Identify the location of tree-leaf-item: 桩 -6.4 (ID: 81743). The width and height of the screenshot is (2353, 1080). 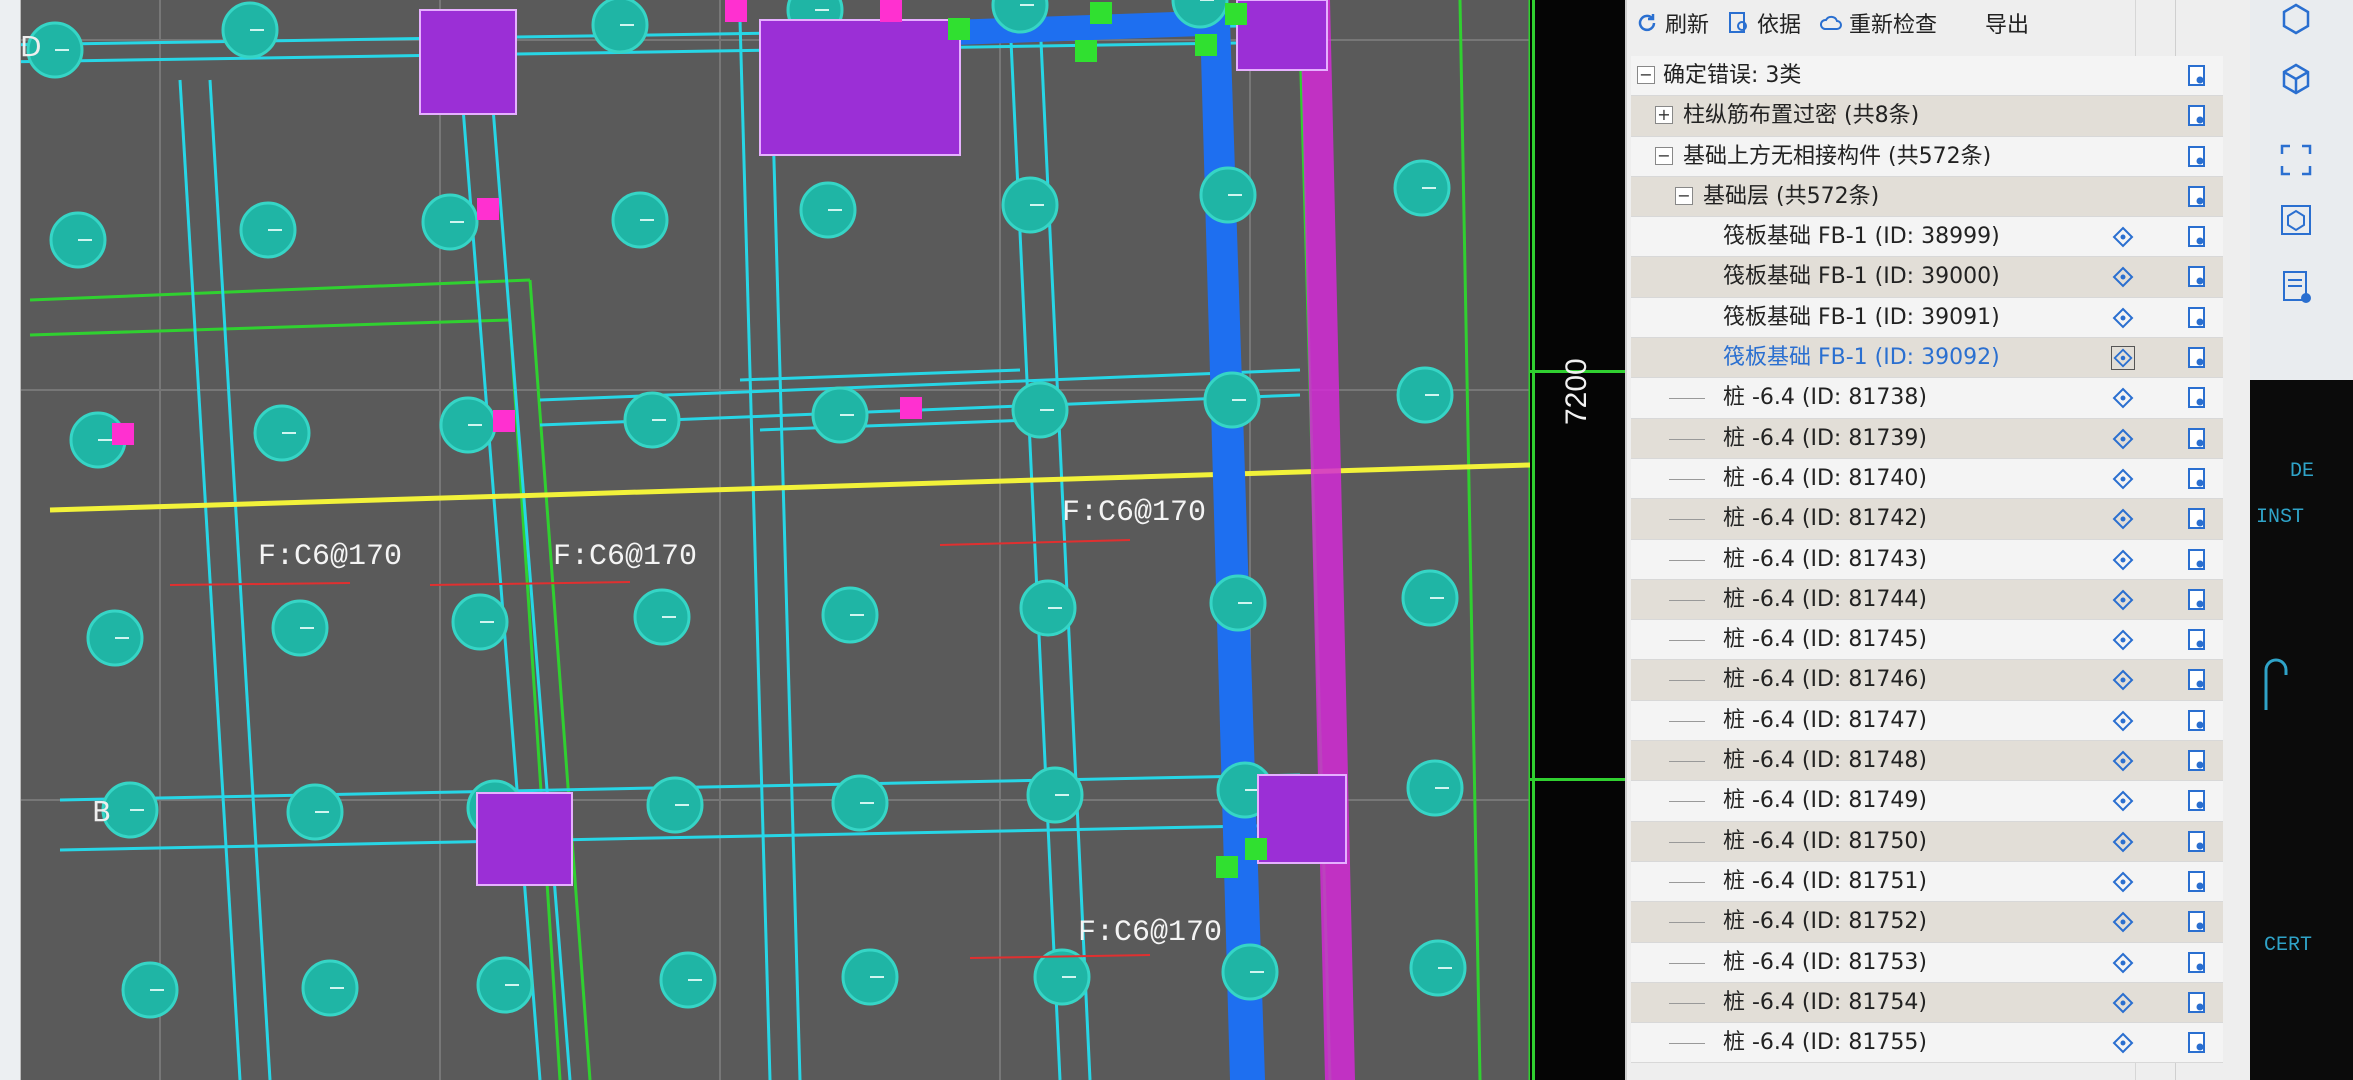
(1927, 559).